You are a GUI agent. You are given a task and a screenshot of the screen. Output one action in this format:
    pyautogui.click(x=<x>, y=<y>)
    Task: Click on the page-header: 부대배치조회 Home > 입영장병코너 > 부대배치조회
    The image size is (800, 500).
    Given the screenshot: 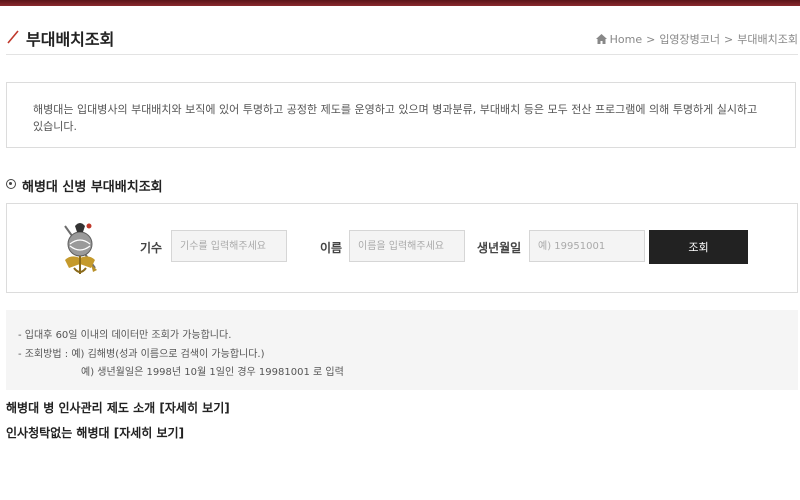 What is the action you would take?
    pyautogui.click(x=402, y=39)
    